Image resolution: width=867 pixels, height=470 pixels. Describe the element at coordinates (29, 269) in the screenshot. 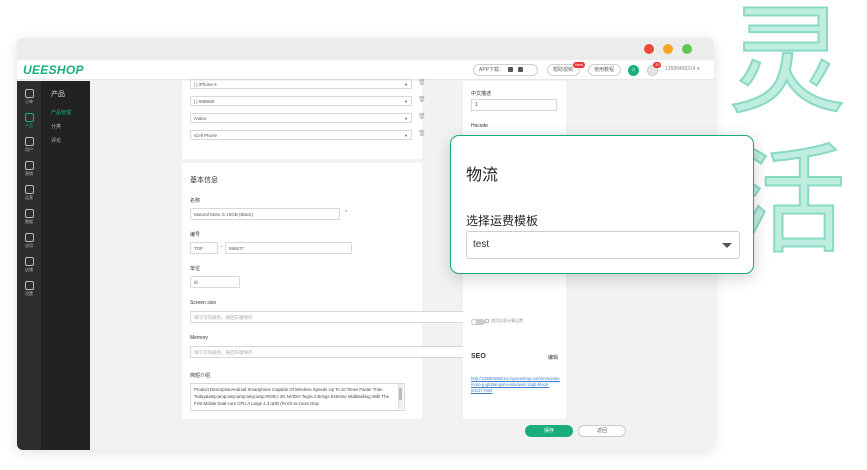

I see `sidebar-item-label: 店铺` at that location.